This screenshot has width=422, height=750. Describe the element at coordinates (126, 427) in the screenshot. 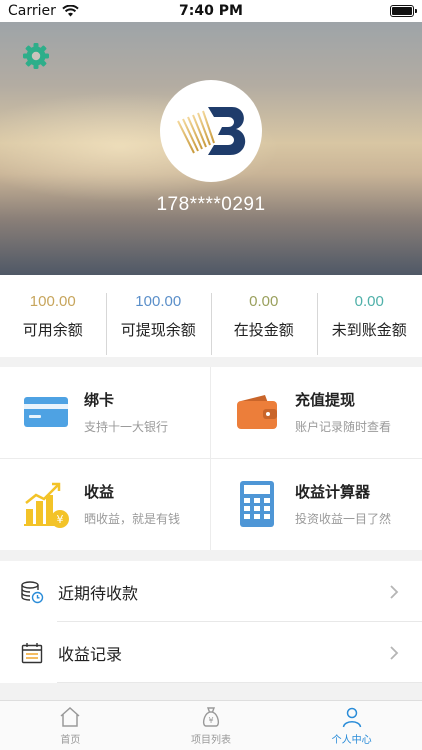

I see `feature-subtitle: 支持十一大银行` at that location.